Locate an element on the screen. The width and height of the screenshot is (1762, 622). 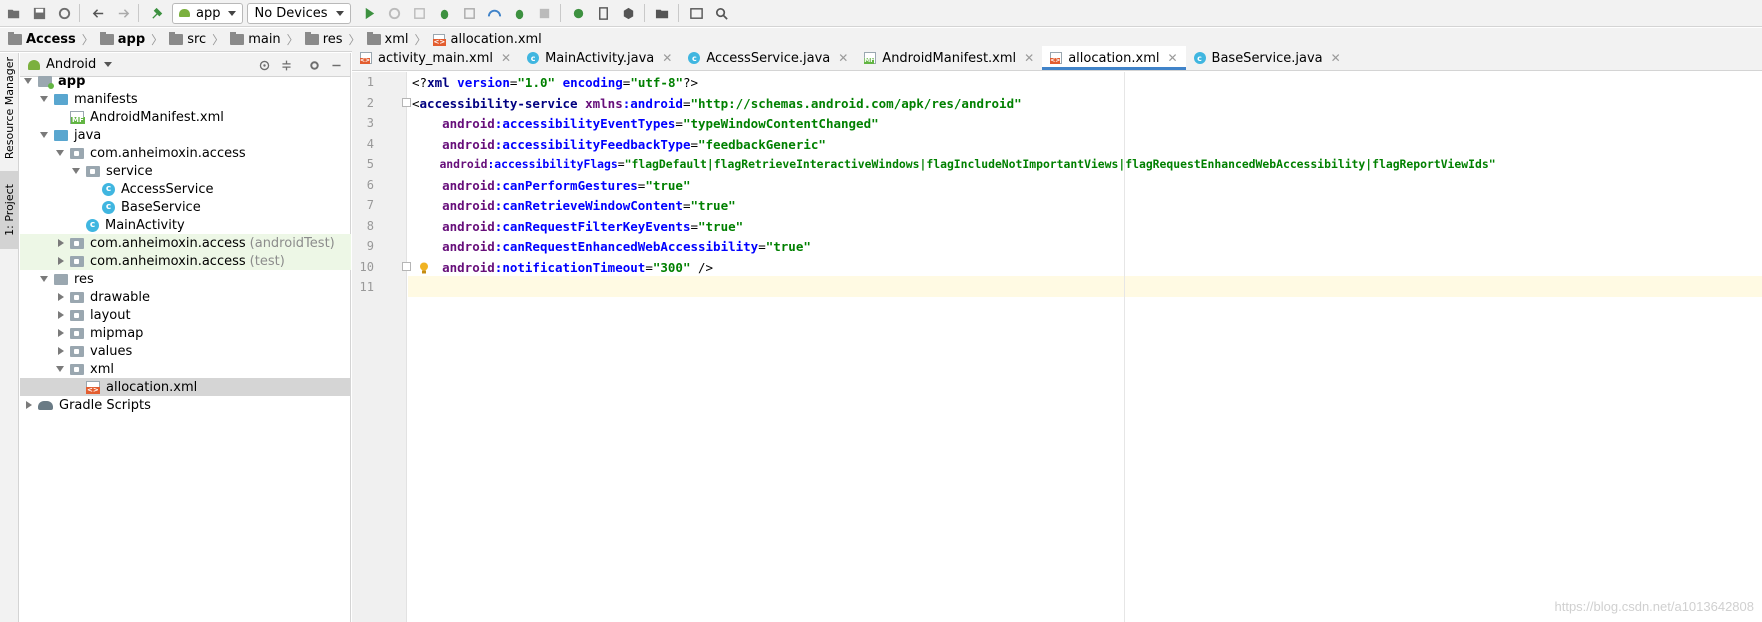
minimize-icon is located at coordinates (336, 65).